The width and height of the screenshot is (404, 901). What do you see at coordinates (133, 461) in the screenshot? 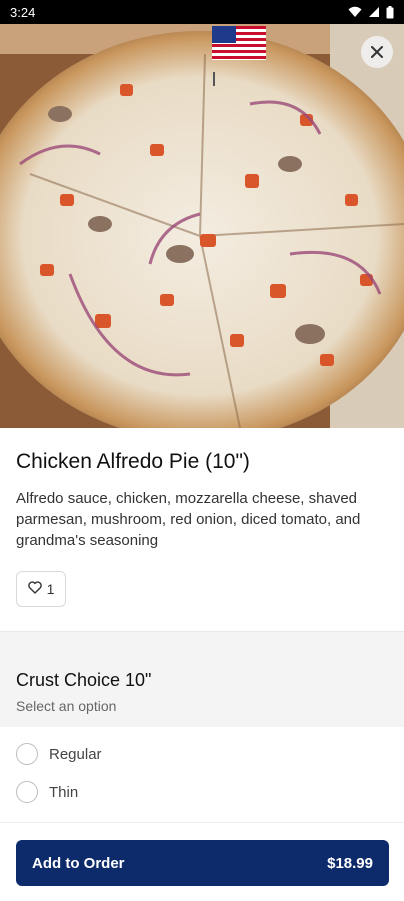
I see `item-title: Chicken Alfredo Pie (10")` at bounding box center [133, 461].